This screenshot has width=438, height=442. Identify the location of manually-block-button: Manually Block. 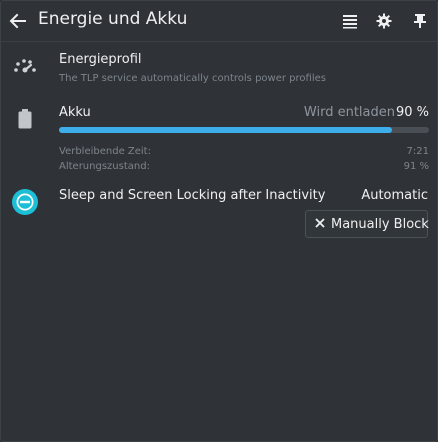
(367, 224).